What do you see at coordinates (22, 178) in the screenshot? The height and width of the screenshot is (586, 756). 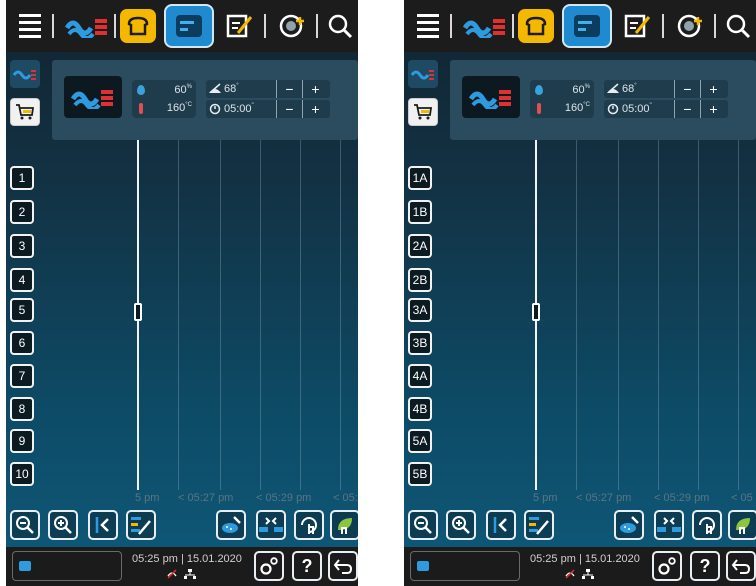 I see `rack-button-1: 1` at bounding box center [22, 178].